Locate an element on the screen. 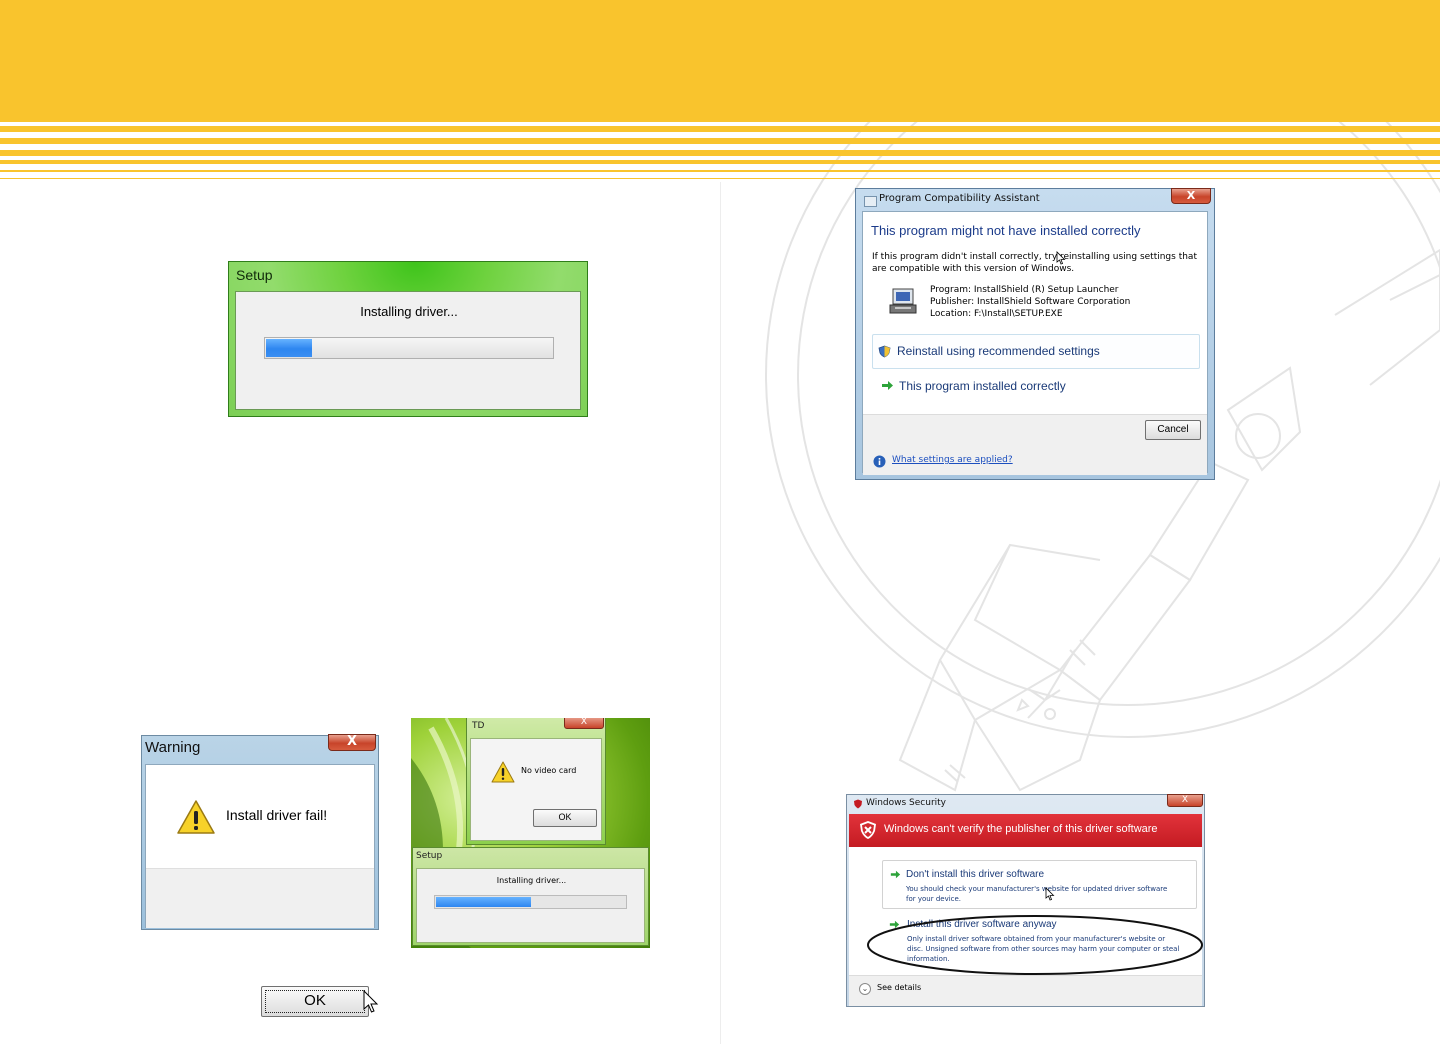  cancel-button: Cancel is located at coordinates (1173, 430).